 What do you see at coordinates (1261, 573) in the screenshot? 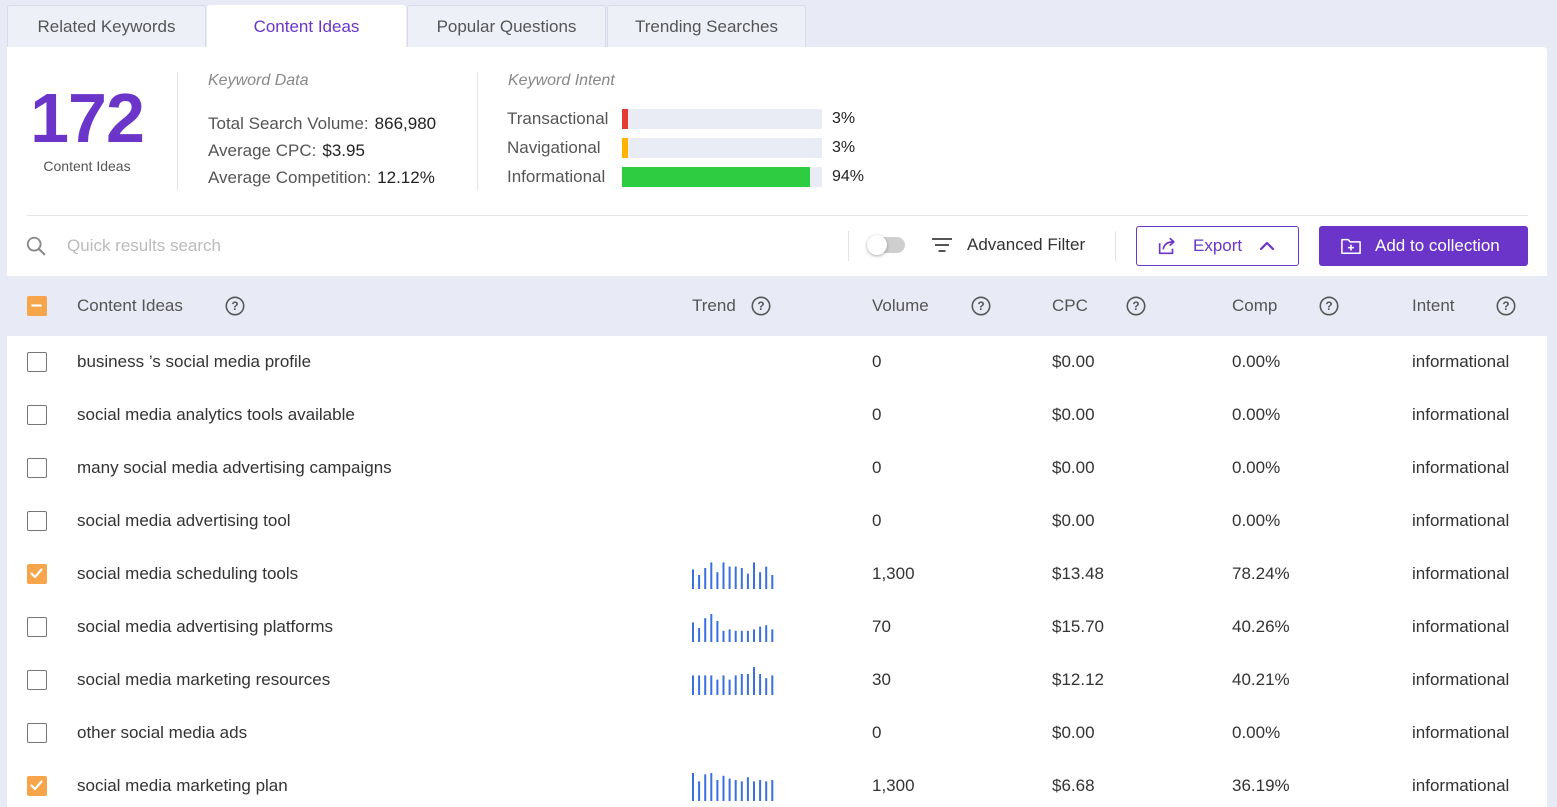
I see `comp-value: 78.24%` at bounding box center [1261, 573].